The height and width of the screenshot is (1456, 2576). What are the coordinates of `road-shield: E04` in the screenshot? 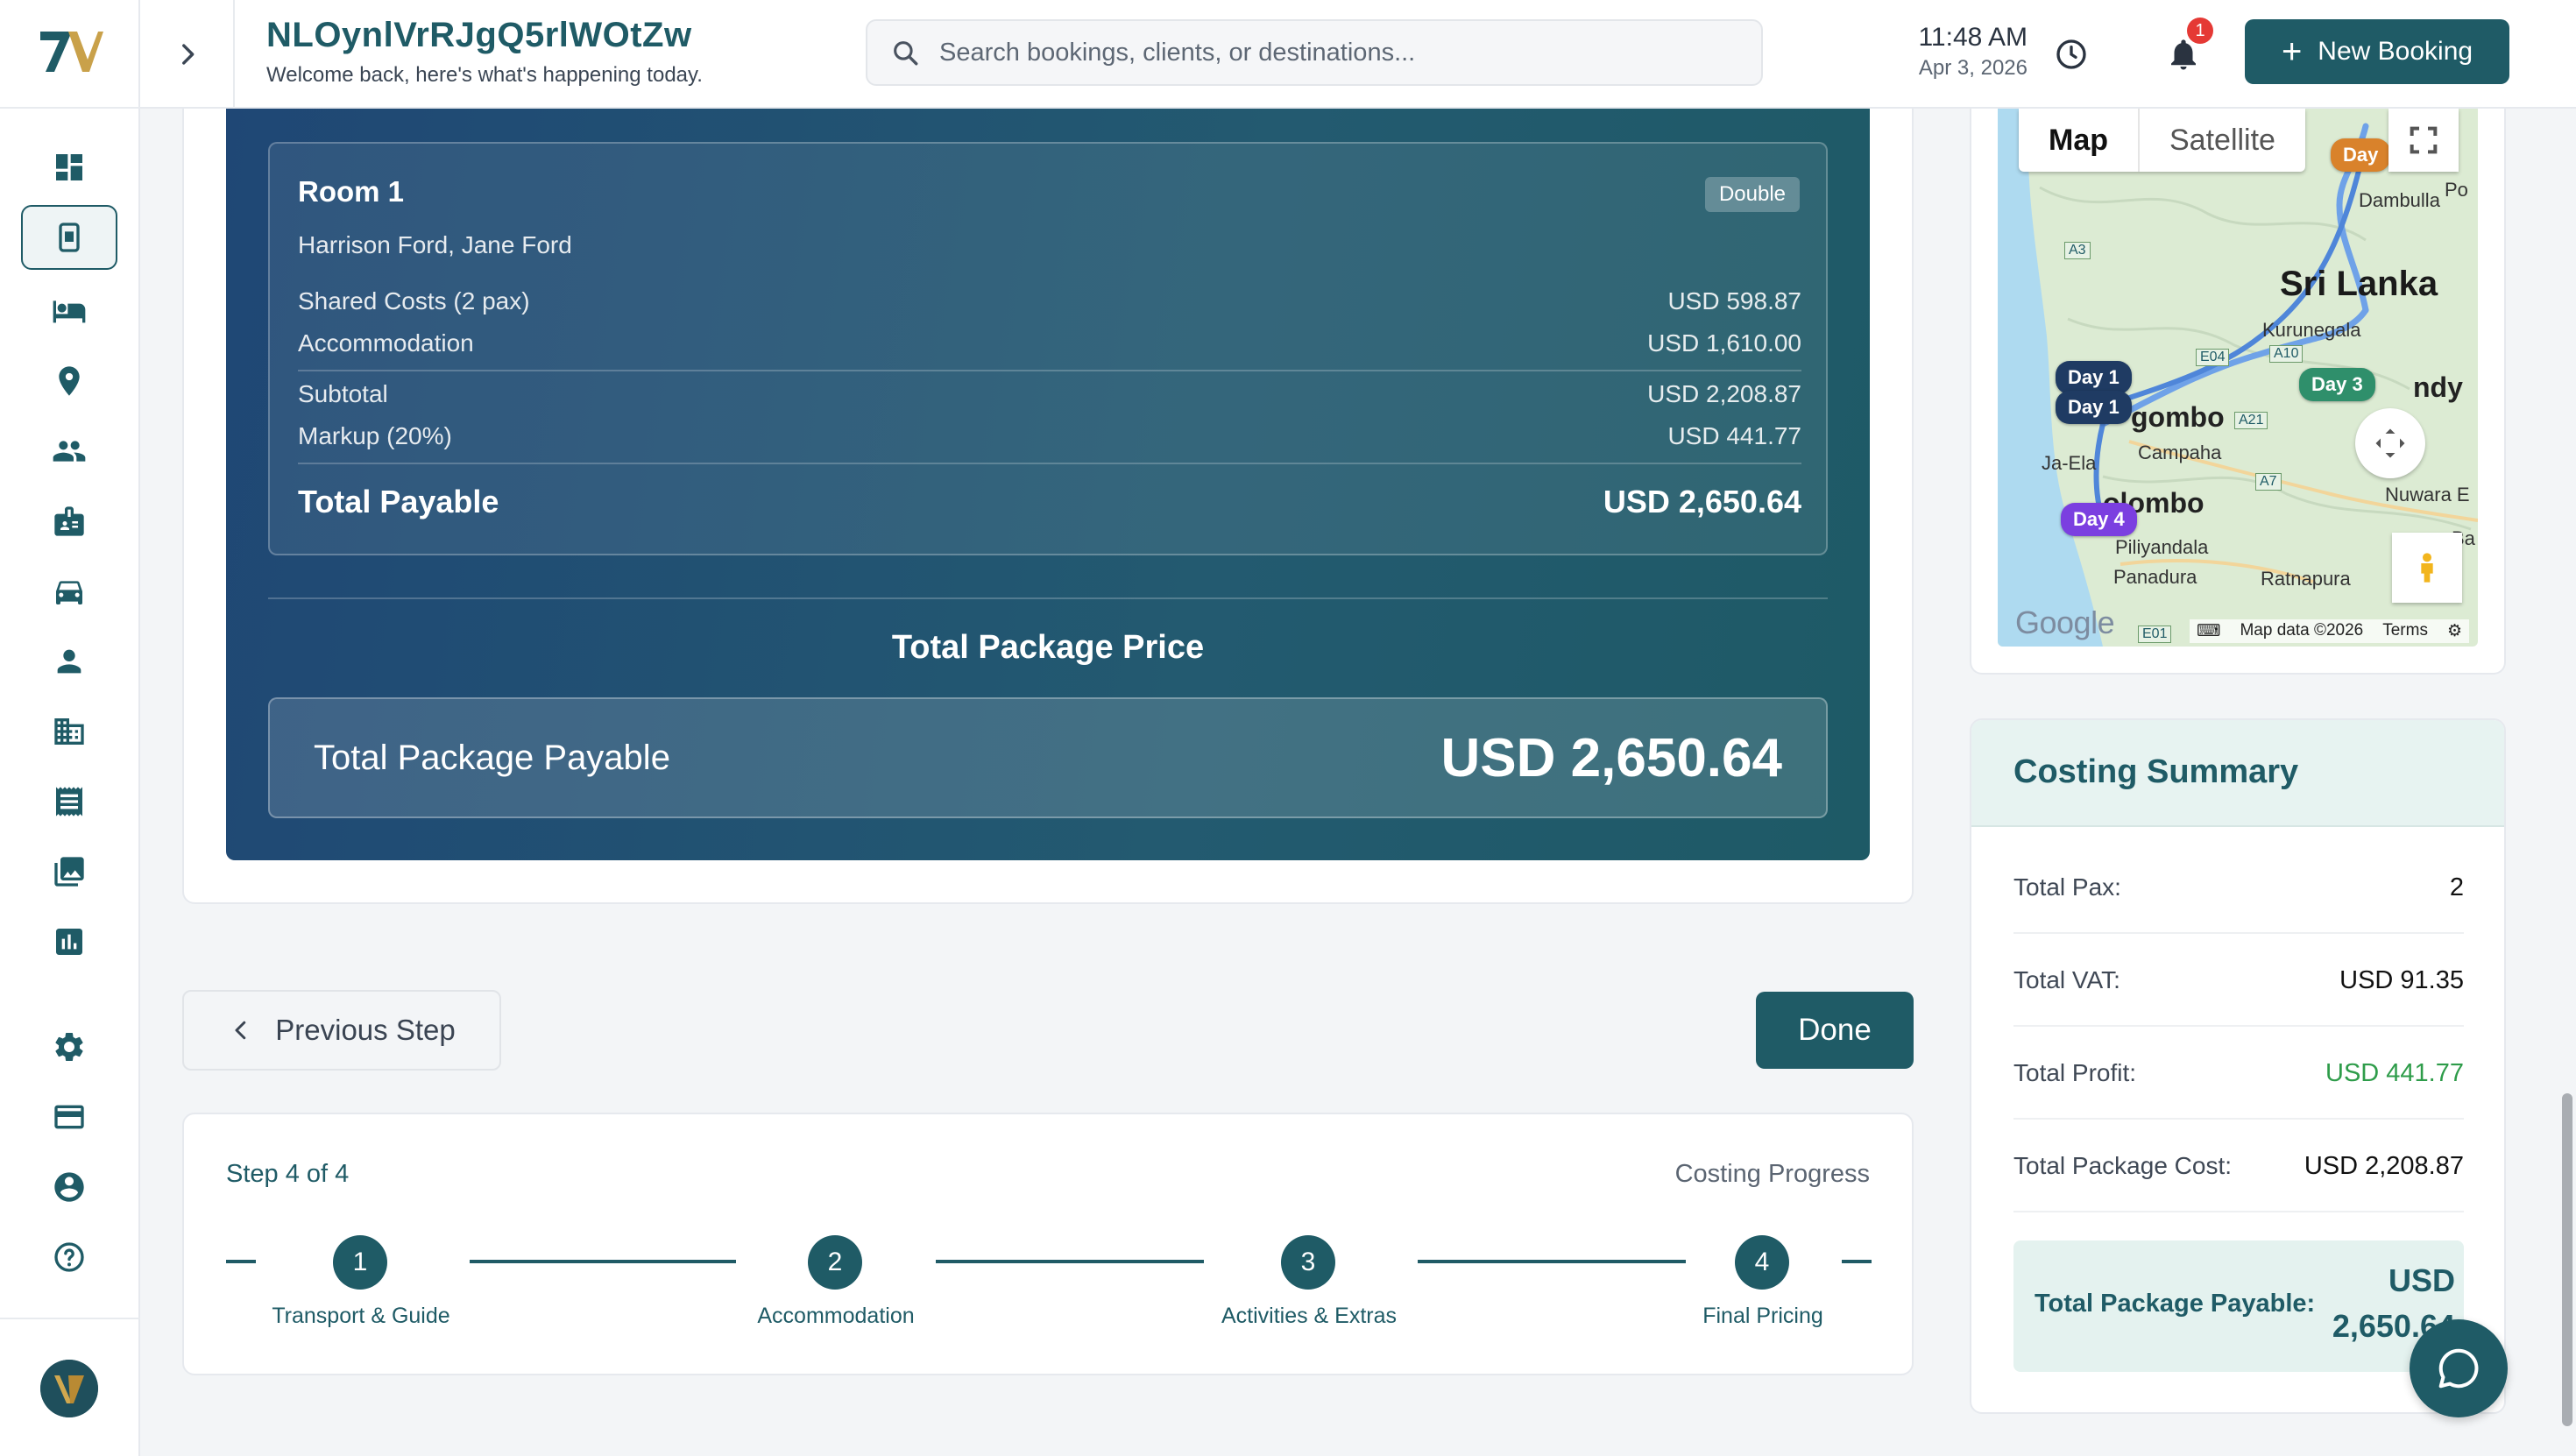 It's located at (2213, 357).